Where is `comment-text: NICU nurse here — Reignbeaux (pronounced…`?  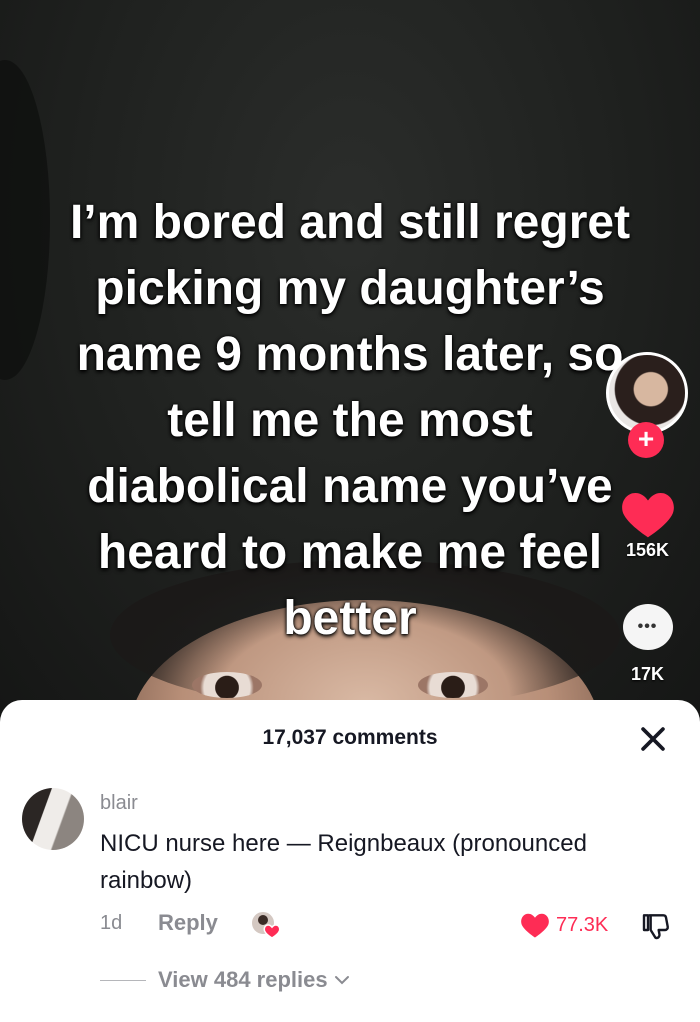
comment-text: NICU nurse here — Reignbeaux (pronounced… is located at coordinates (343, 862).